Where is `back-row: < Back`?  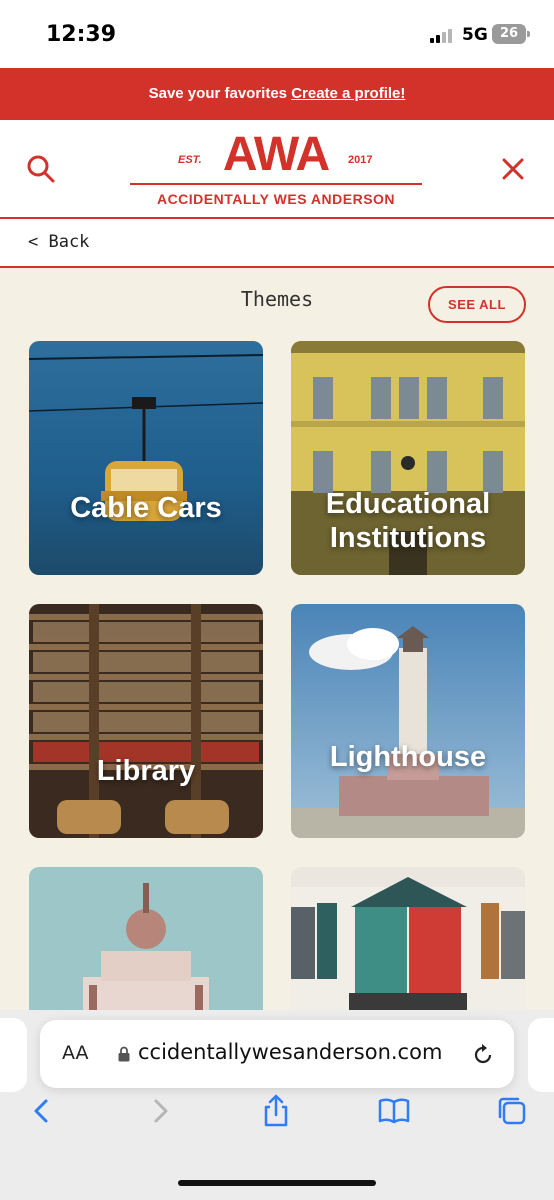 back-row: < Back is located at coordinates (277, 243).